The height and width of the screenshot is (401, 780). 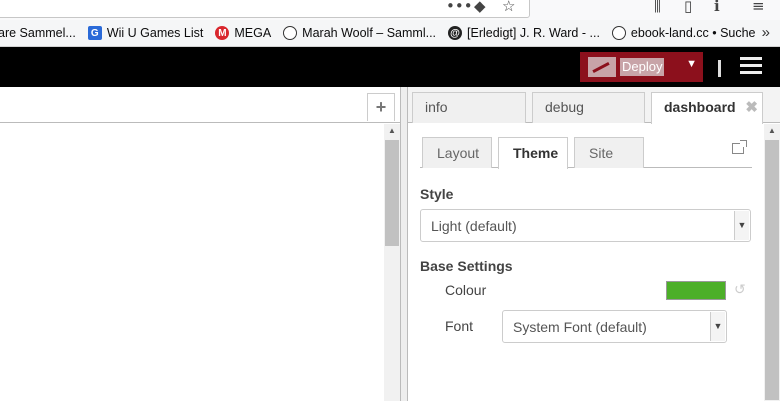 I want to click on font-select-value: System Font (default), so click(x=580, y=327).